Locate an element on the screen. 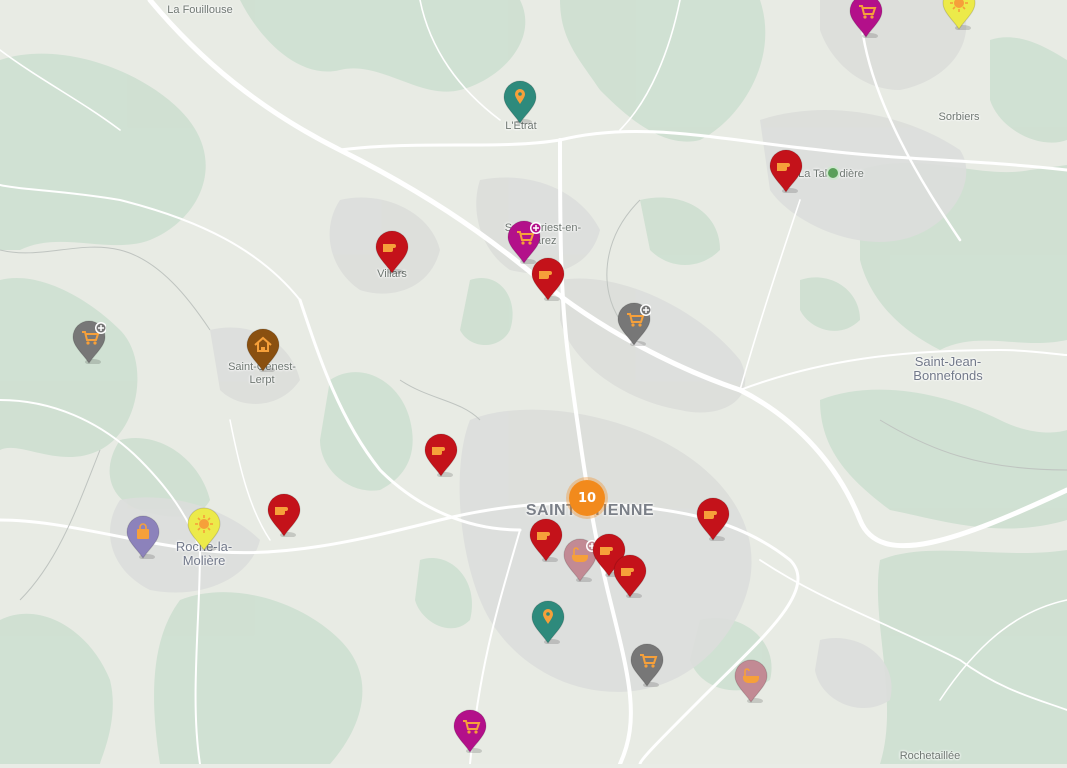 The height and width of the screenshot is (768, 1067). map-marker-home is located at coordinates (263, 350).